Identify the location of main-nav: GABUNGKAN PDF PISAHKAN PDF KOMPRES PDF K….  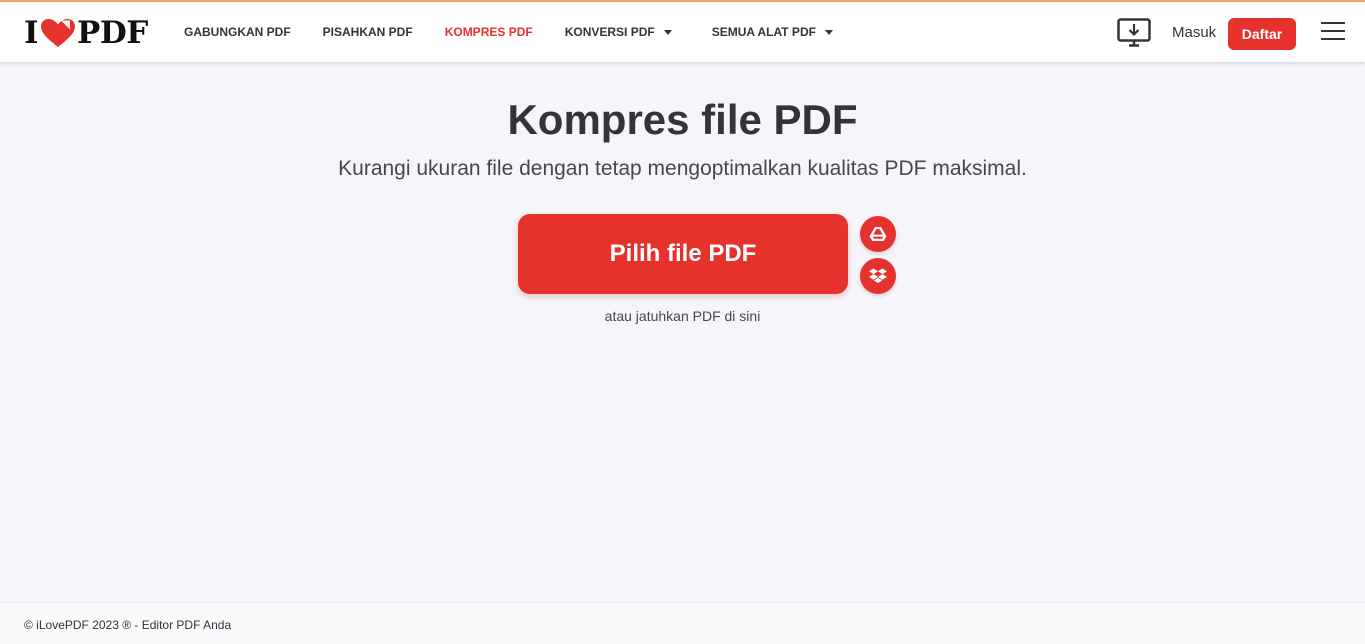
(508, 32).